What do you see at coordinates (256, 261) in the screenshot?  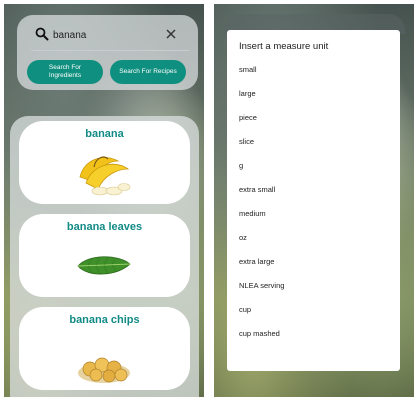 I see `unit-option: extra large` at bounding box center [256, 261].